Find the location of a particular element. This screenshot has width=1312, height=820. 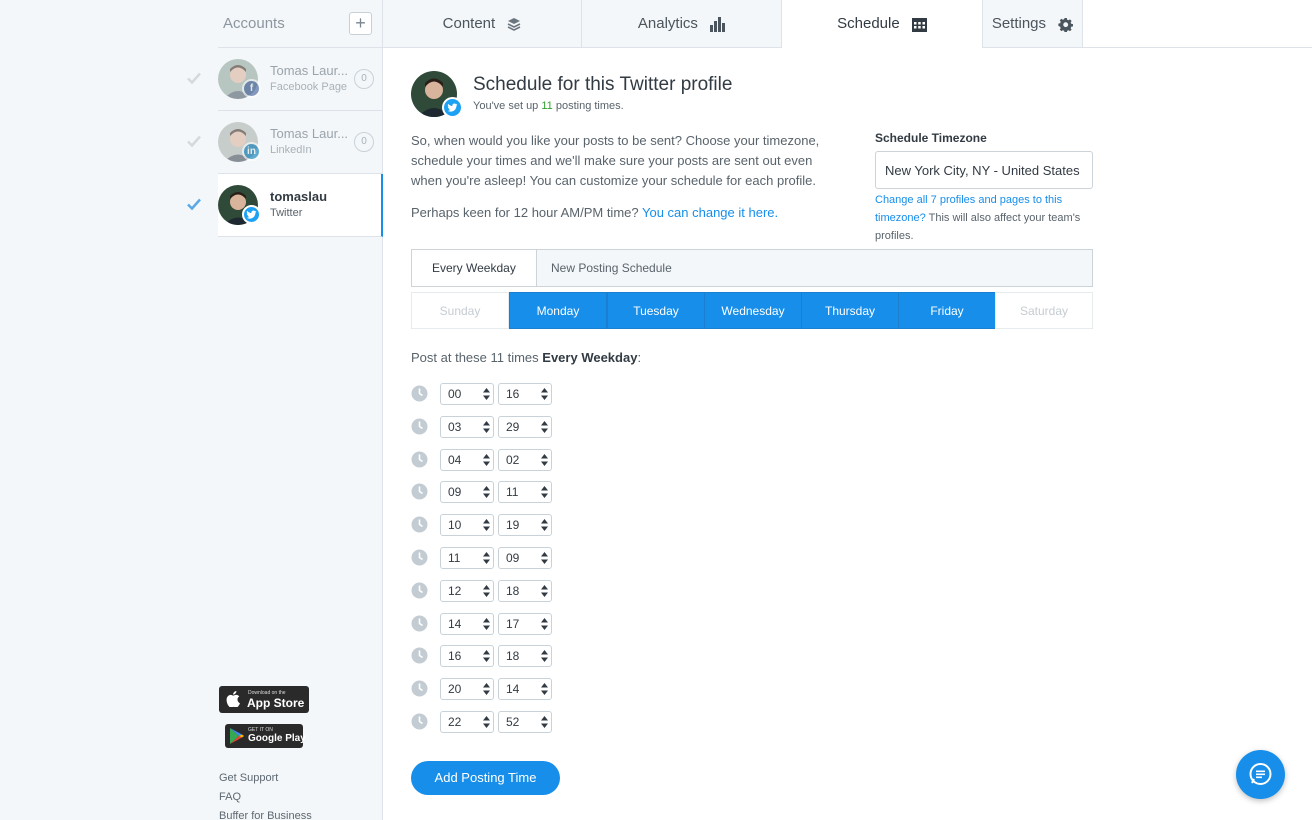

get-support-link: Get Support is located at coordinates (248, 778).